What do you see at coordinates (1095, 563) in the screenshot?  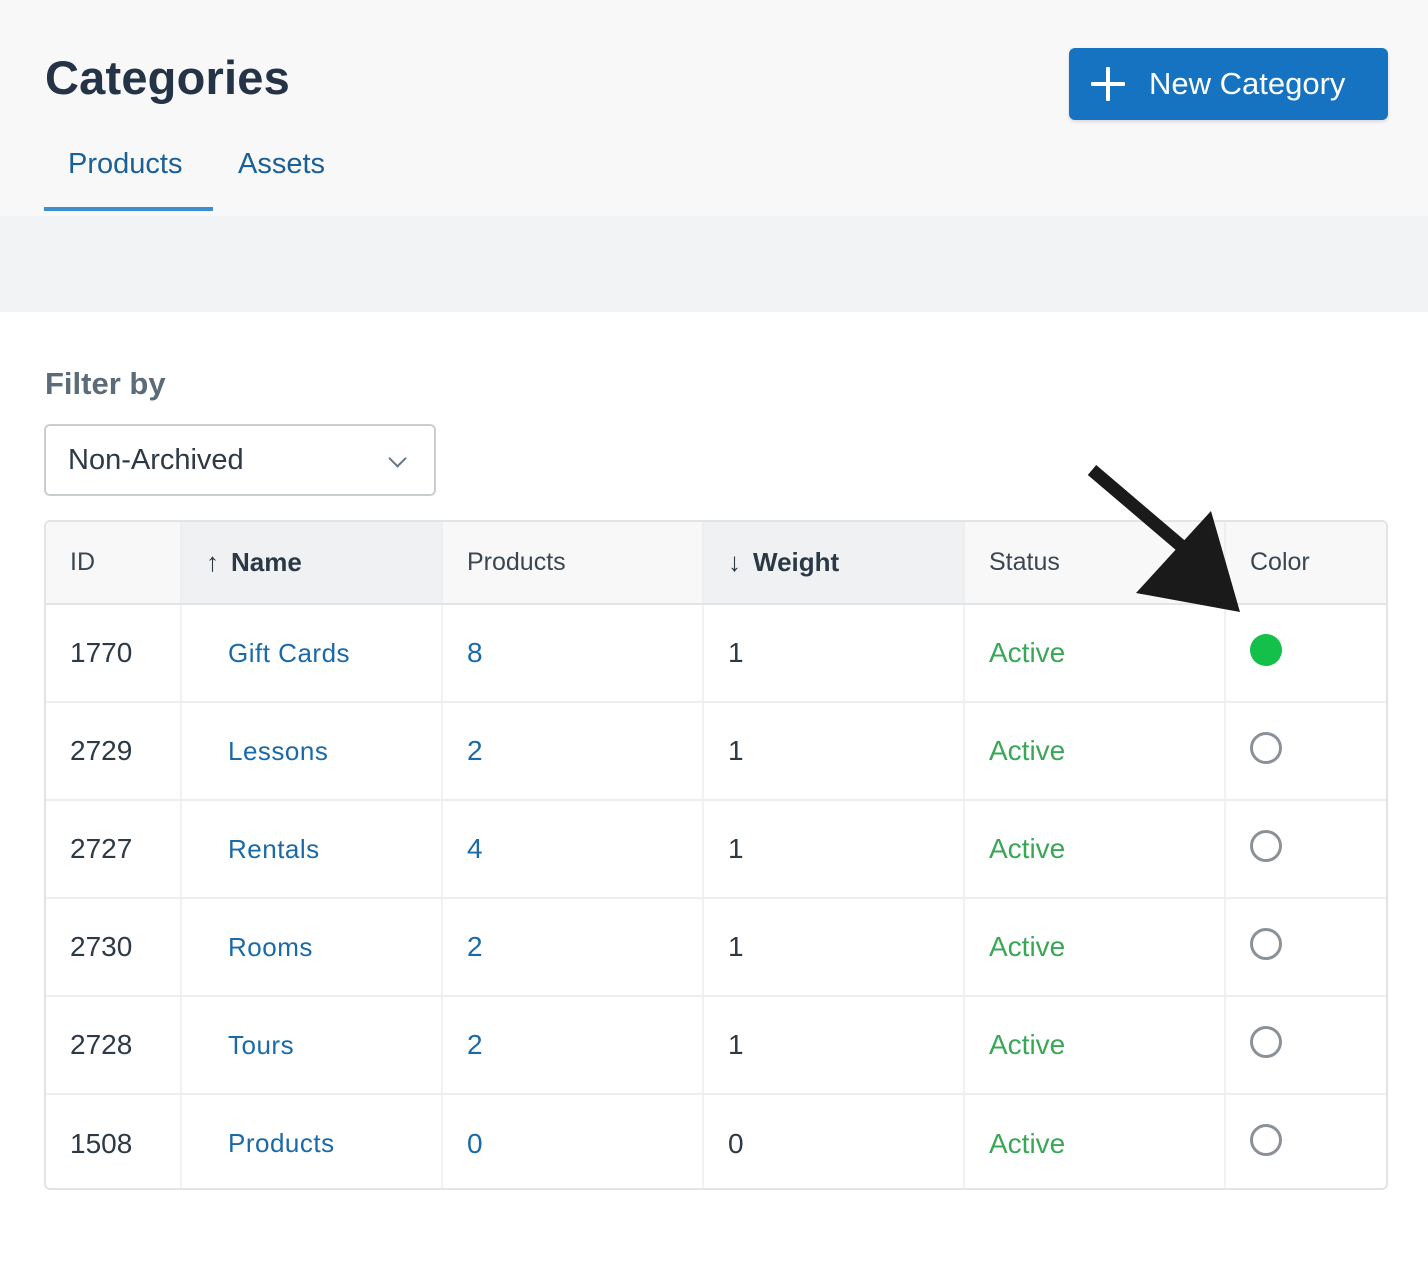 I see `column-header-status: Status` at bounding box center [1095, 563].